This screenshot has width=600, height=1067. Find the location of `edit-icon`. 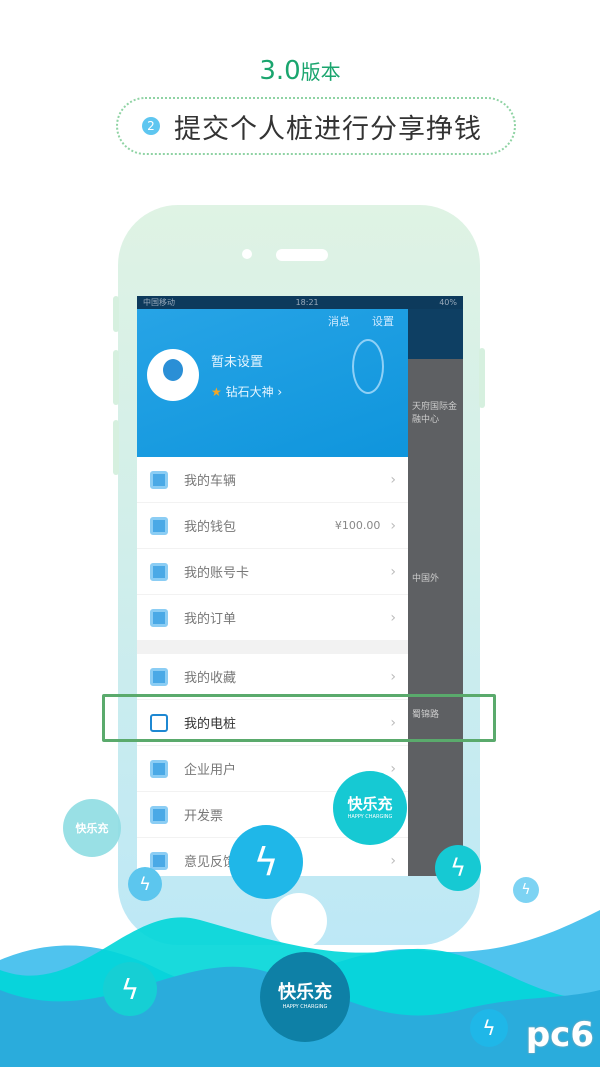

edit-icon is located at coordinates (159, 768).